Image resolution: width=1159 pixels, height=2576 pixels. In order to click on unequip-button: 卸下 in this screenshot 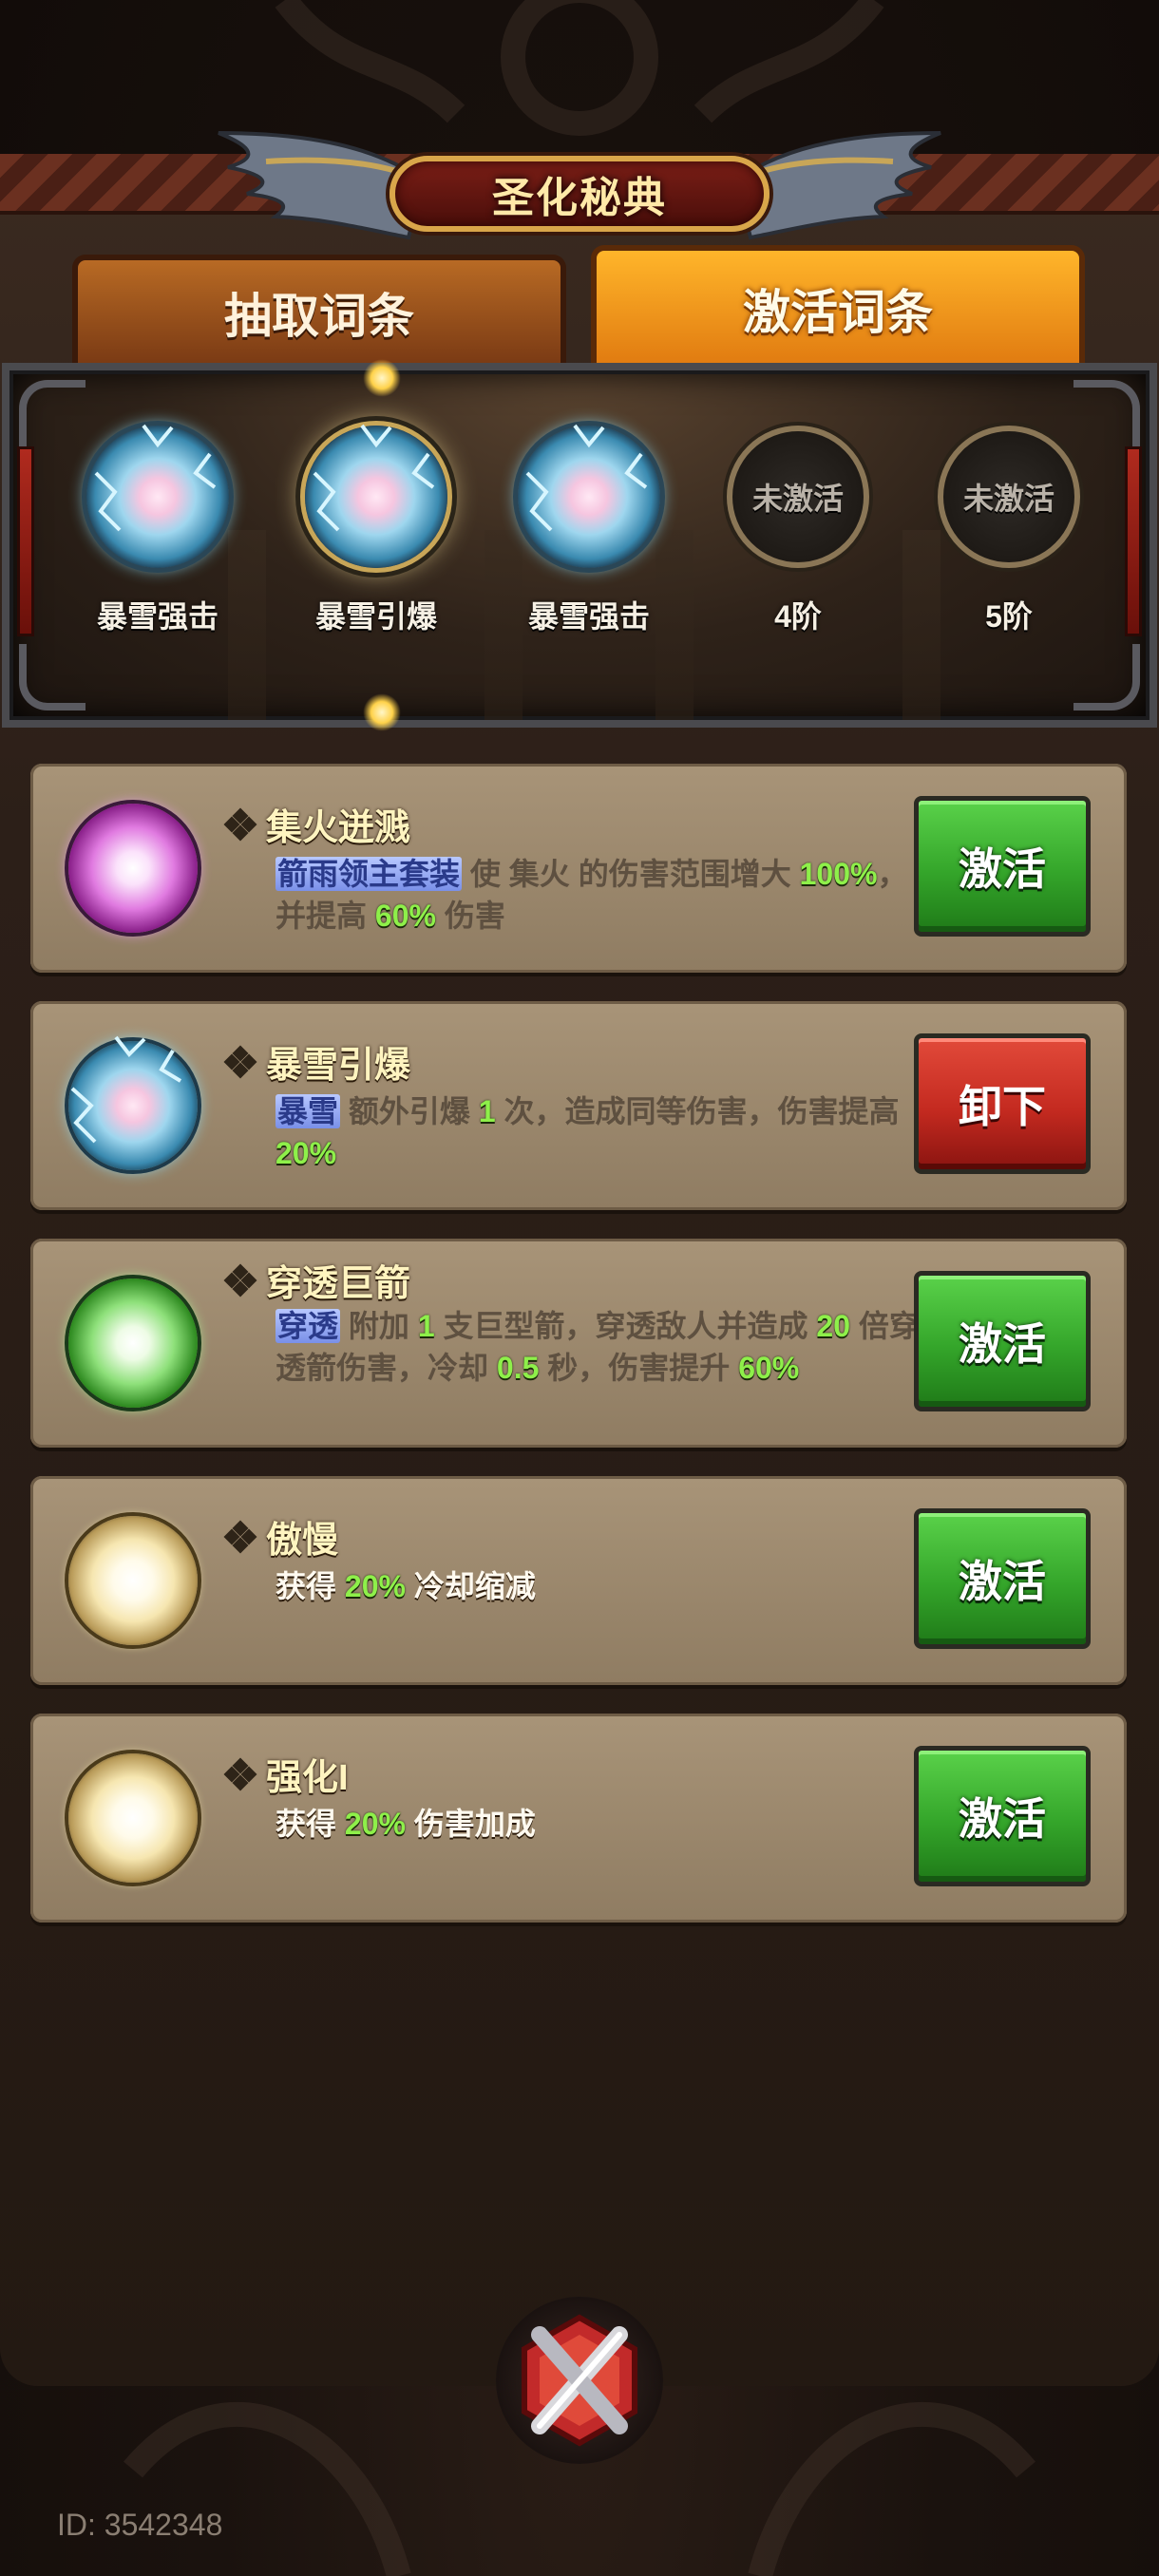, I will do `click(1002, 1103)`.